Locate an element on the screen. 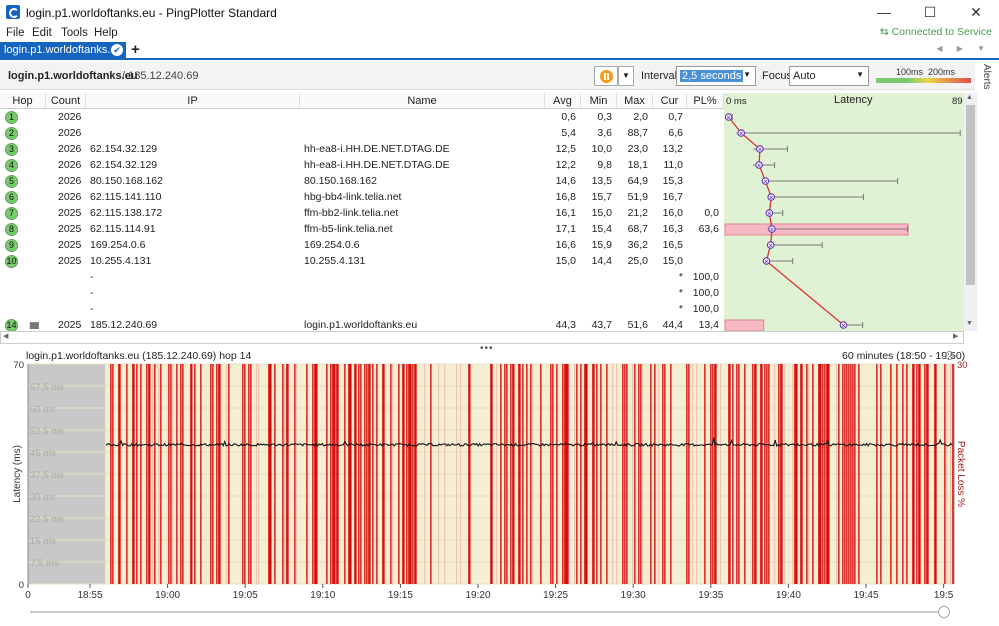  latency-header: Latency is located at coordinates (853, 100).